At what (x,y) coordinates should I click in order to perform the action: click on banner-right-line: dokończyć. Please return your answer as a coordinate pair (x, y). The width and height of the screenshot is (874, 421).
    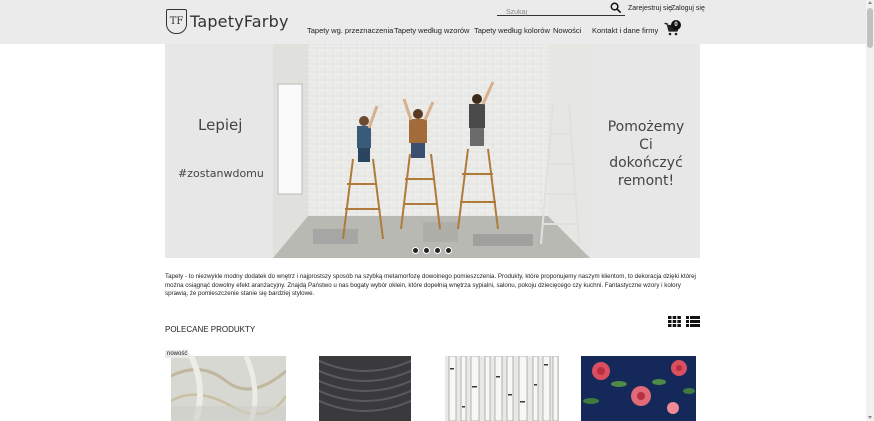
    Looking at the image, I should click on (646, 163).